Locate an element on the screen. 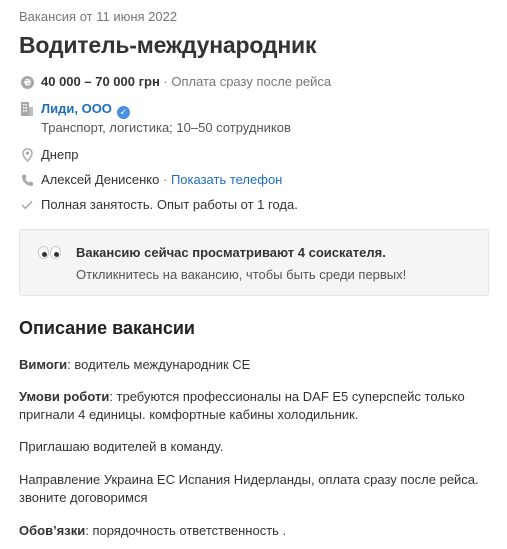  employment-row: Полная занятость. Опыт работы от 1 года. is located at coordinates (158, 205).